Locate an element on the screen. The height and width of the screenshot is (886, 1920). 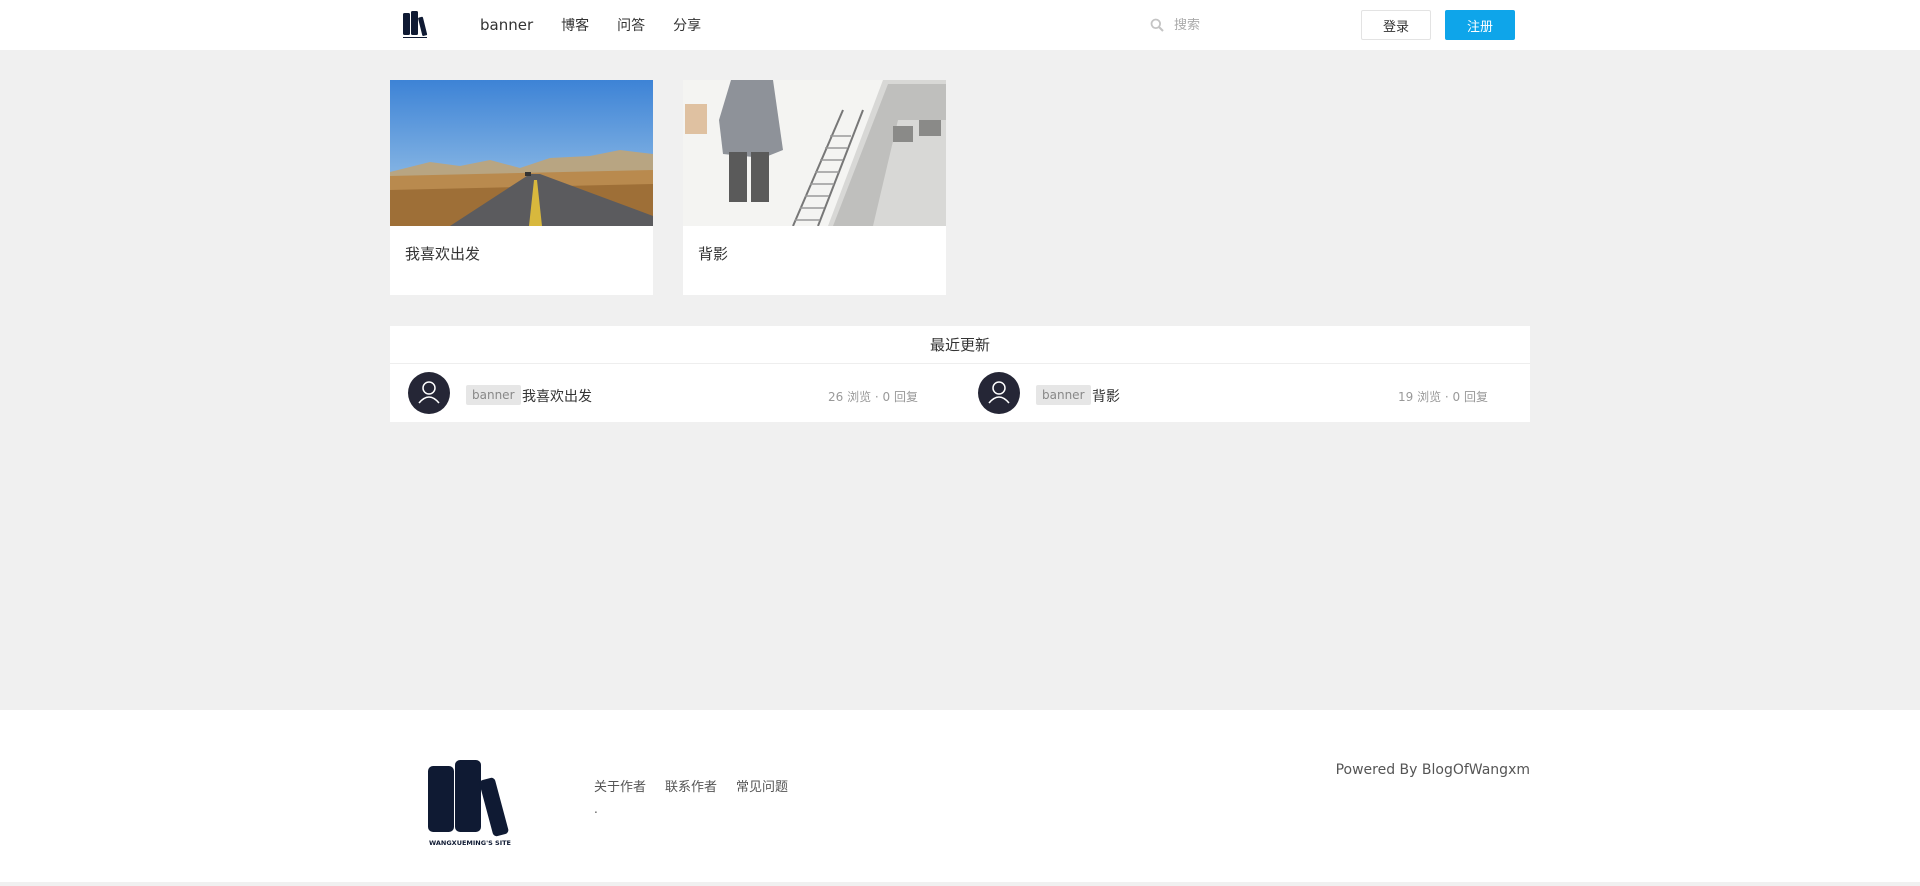
article-card: 背影 is located at coordinates (814, 187).